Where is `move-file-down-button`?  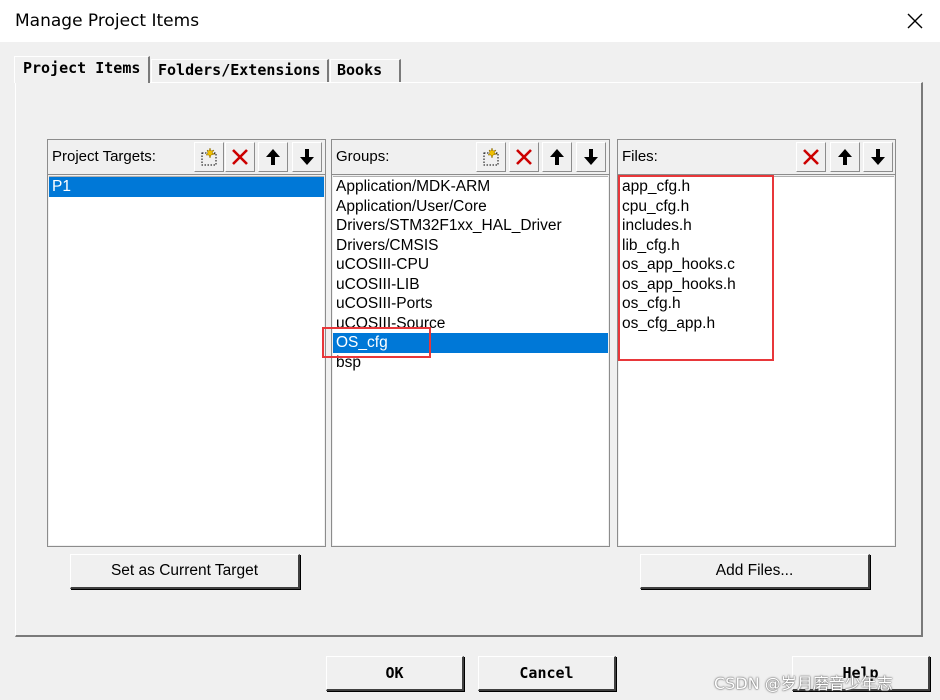 move-file-down-button is located at coordinates (878, 157).